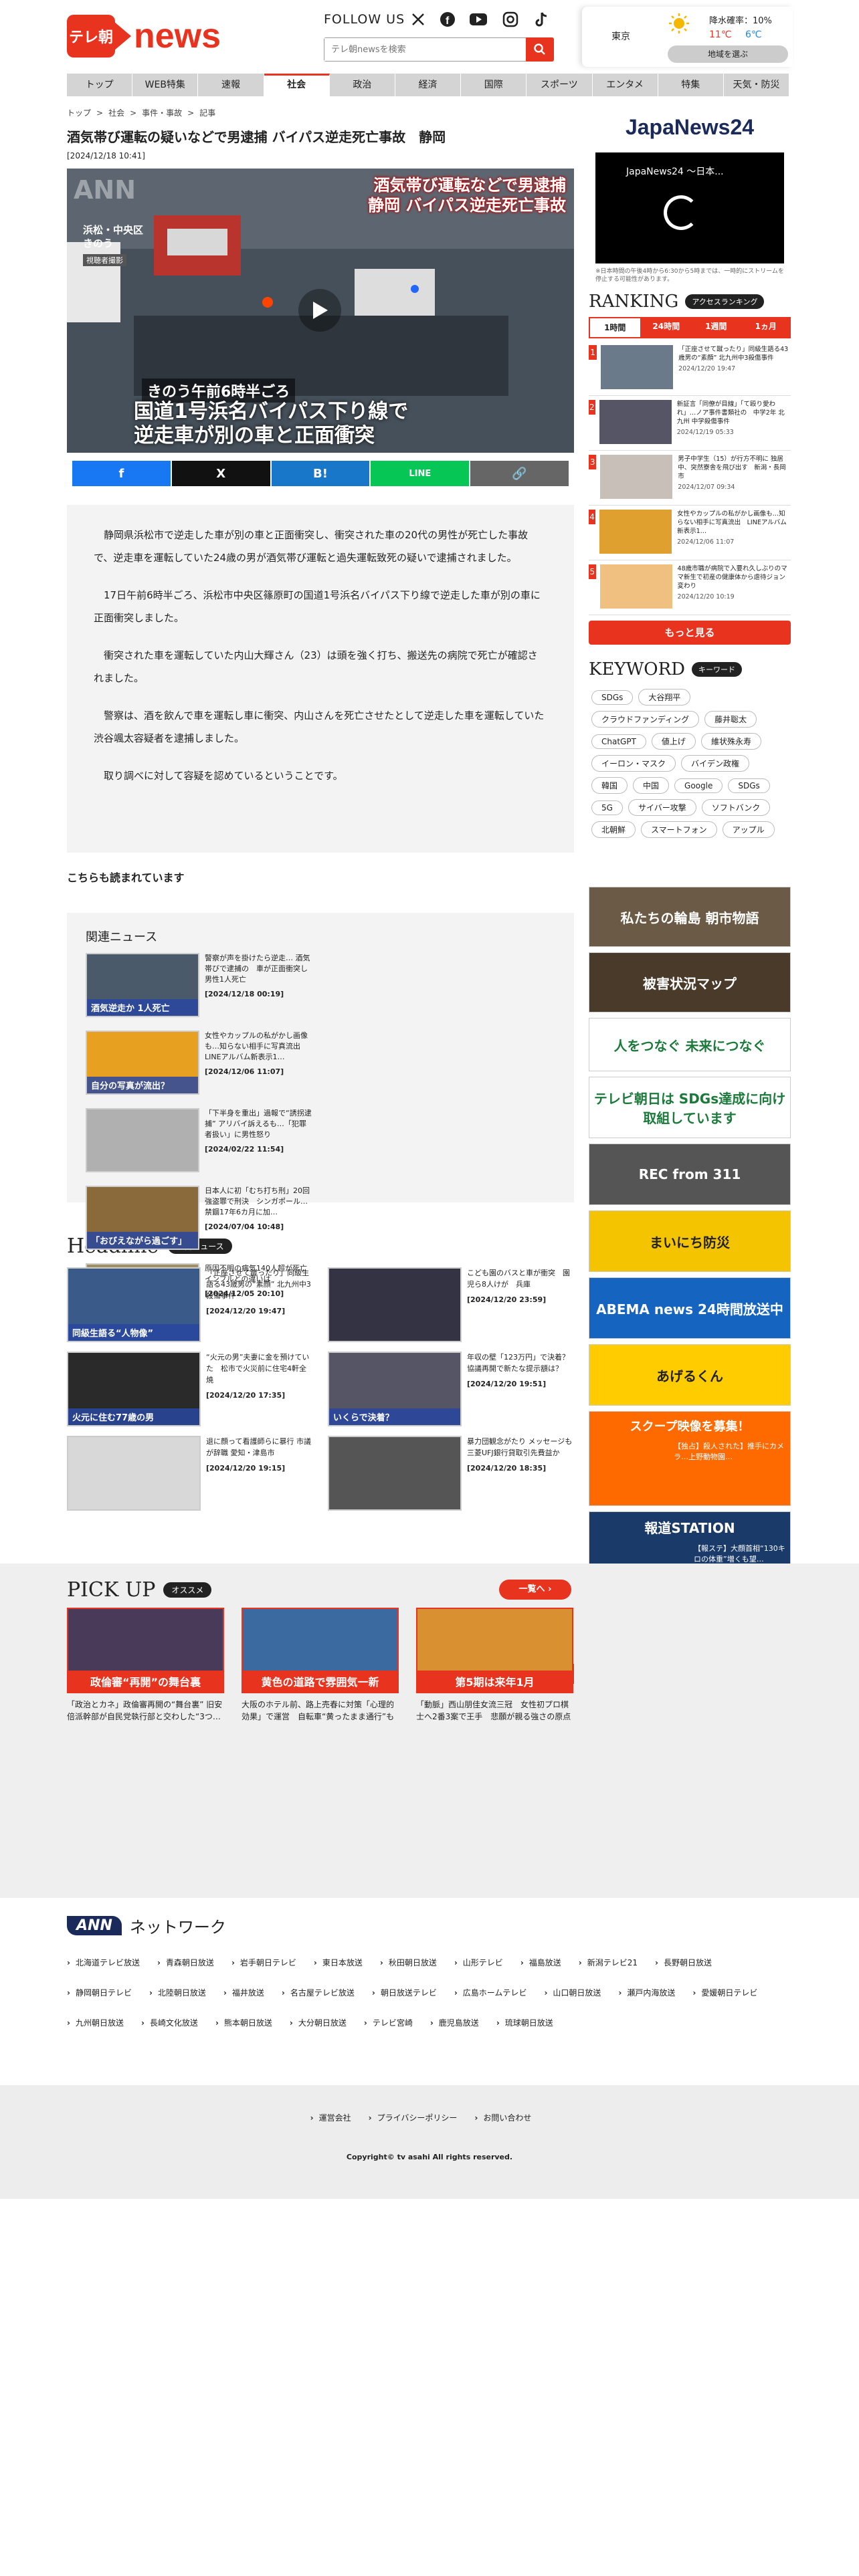  Describe the element at coordinates (730, 742) in the screenshot. I see `keyword-chip: 維状殊永寿` at that location.